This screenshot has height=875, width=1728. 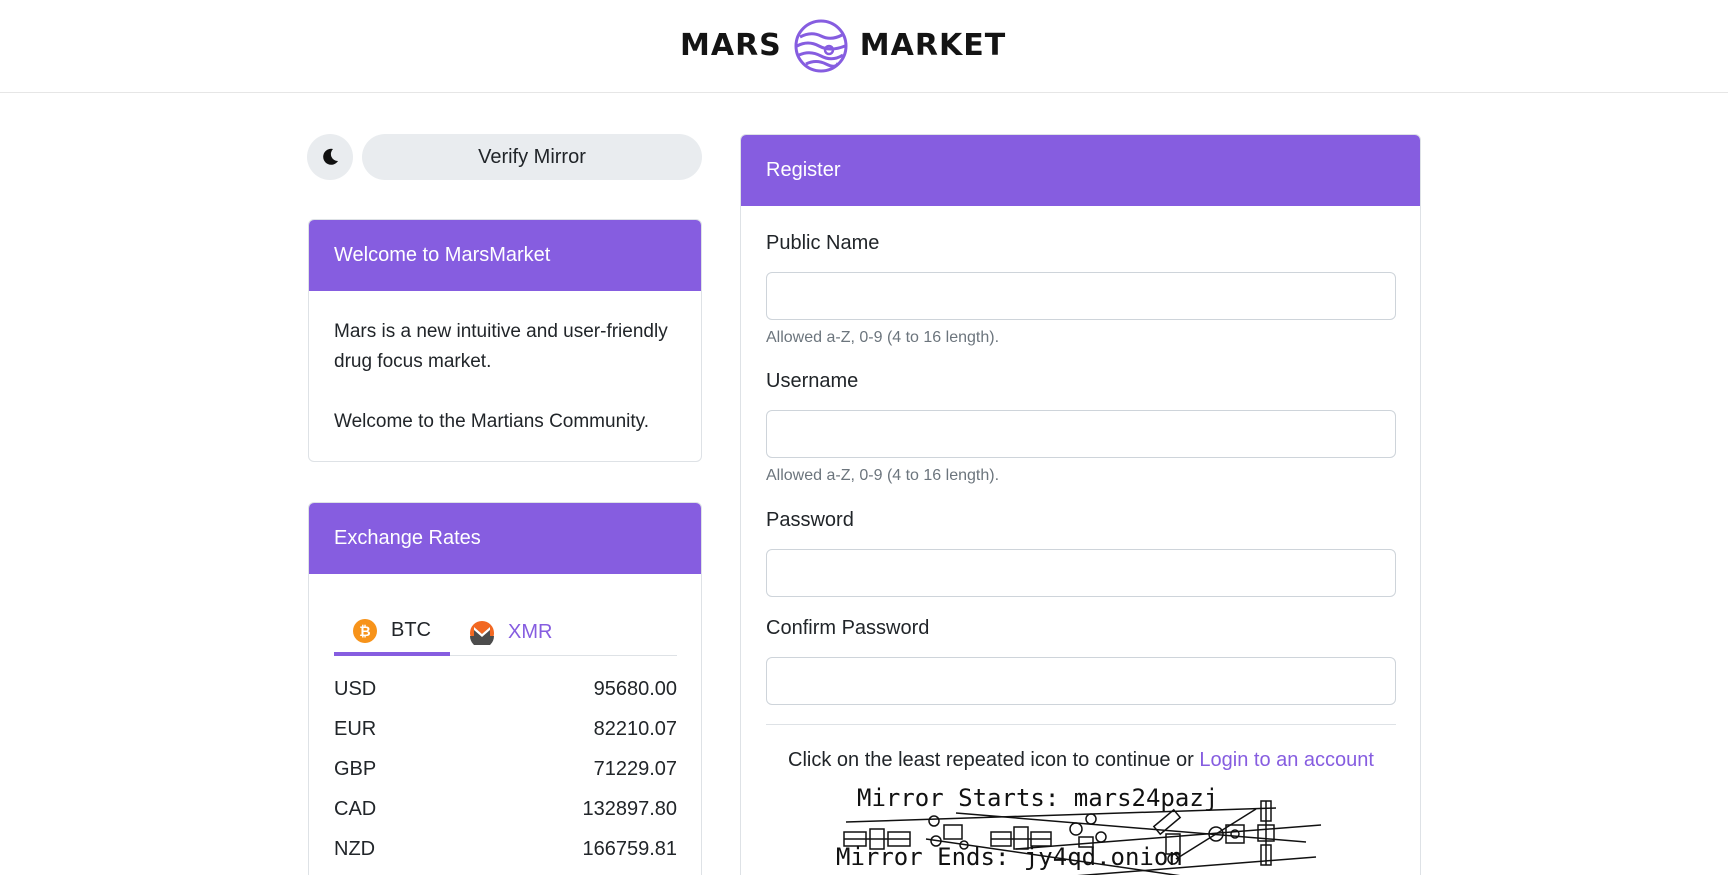 I want to click on moon-icon, so click(x=330, y=156).